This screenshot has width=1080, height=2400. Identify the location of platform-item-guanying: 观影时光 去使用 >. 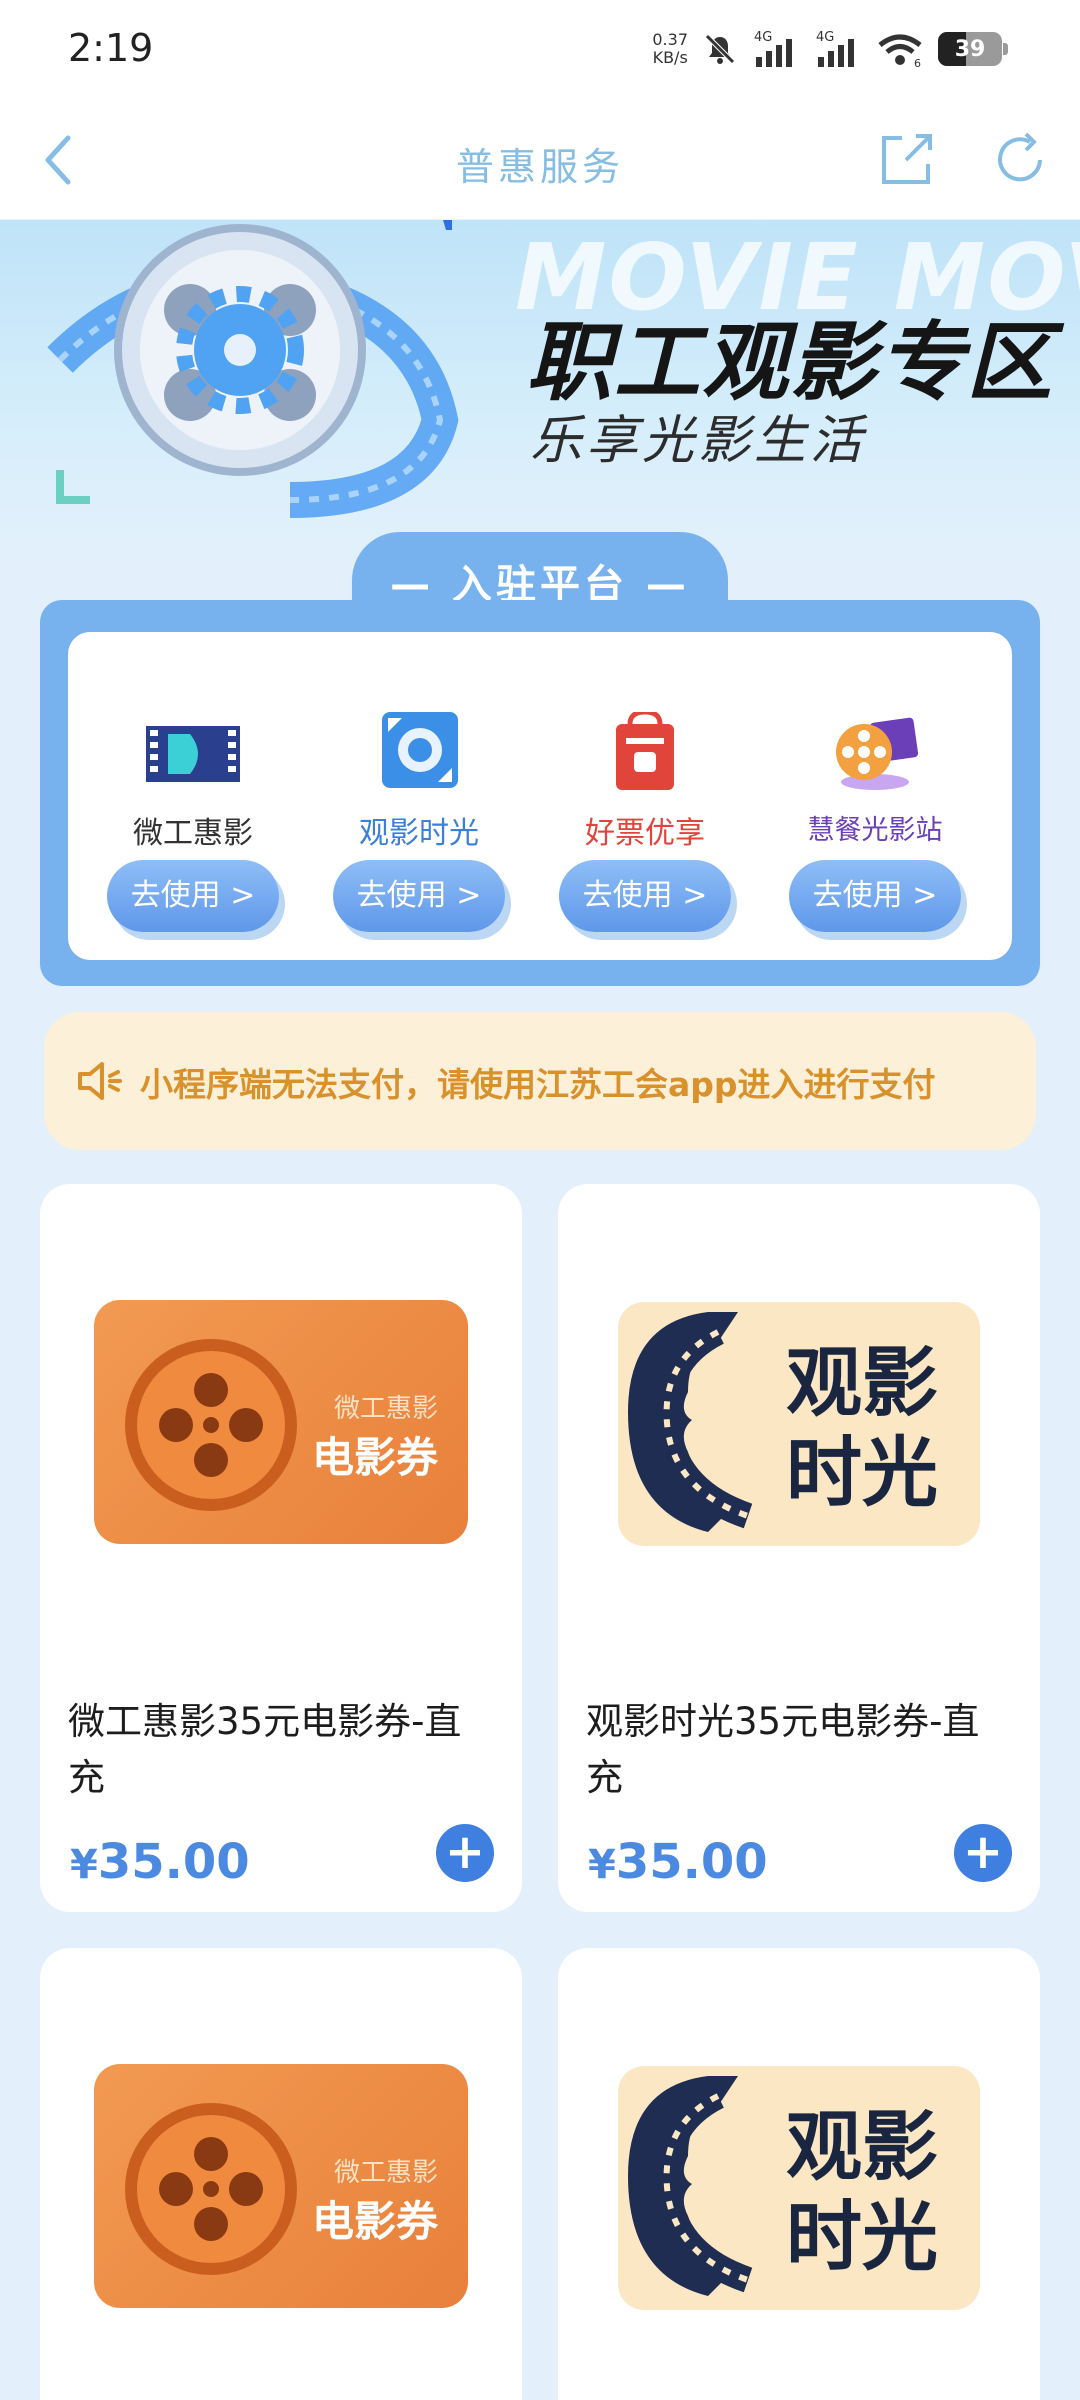
(419, 807).